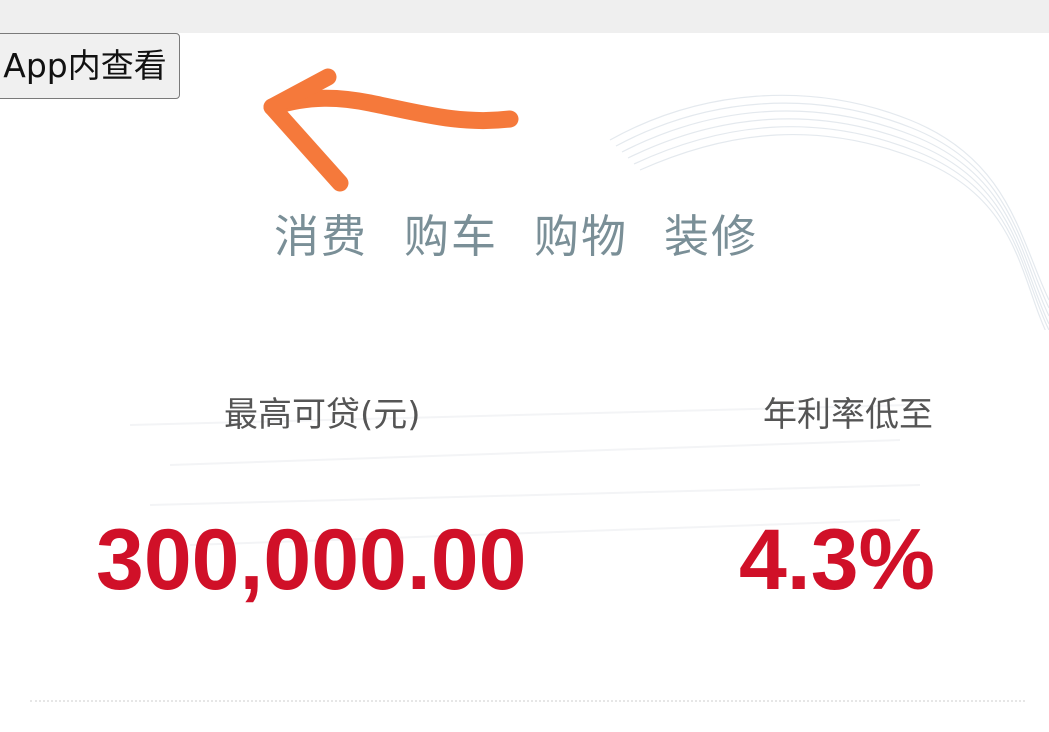  Describe the element at coordinates (391, 130) in the screenshot. I see `arrow-left-icon` at that location.